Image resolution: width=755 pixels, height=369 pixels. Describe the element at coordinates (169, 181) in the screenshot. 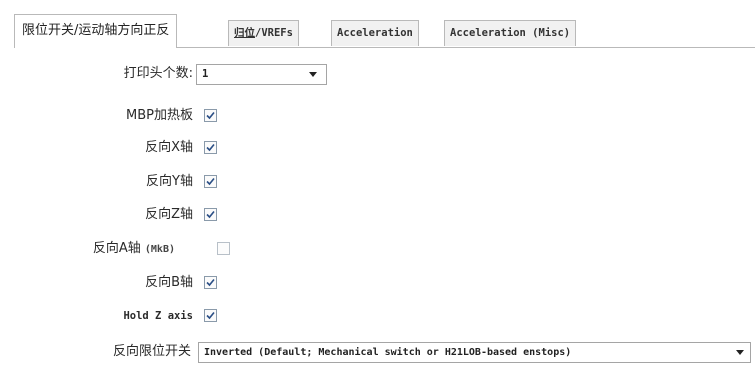

I see `invert-y-label: 反向Y轴` at that location.